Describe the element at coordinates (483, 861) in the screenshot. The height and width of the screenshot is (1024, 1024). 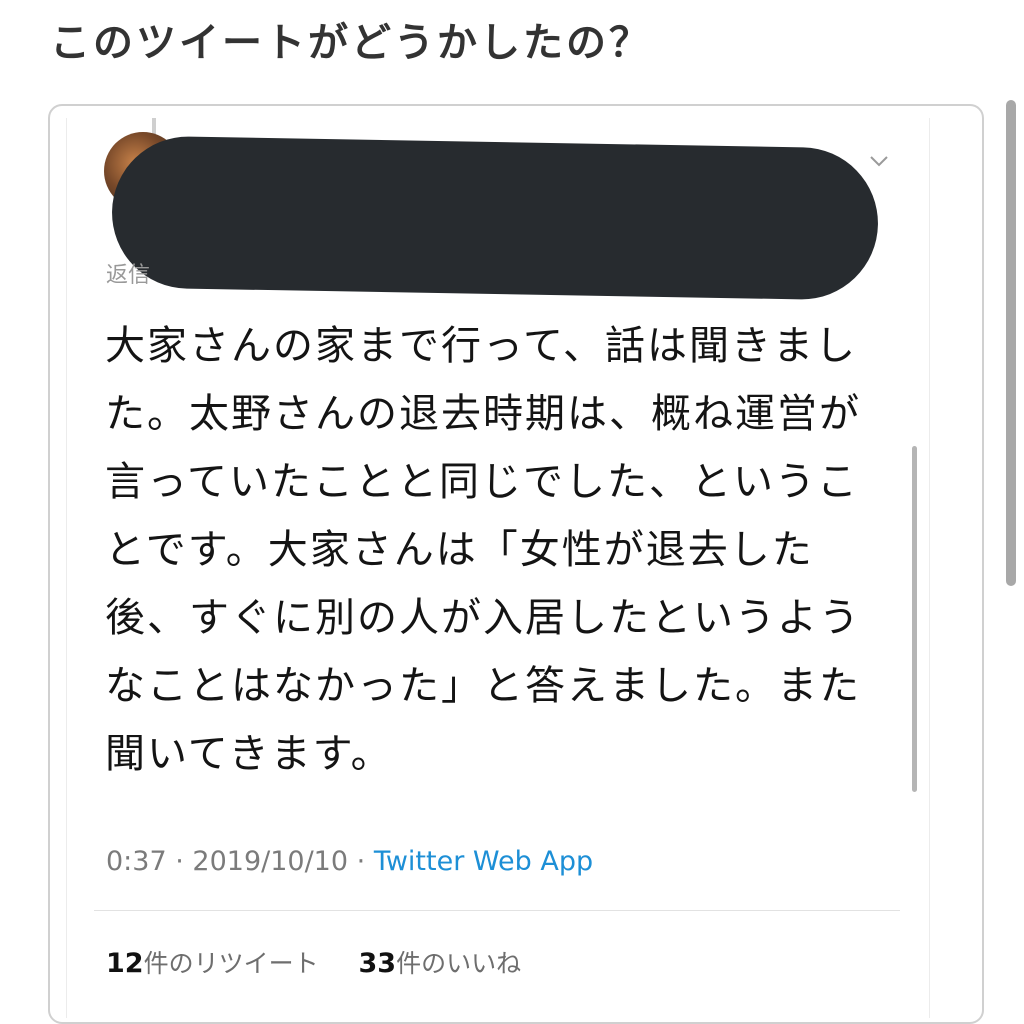
I see `tweet-client-link: Twitter Web App` at that location.